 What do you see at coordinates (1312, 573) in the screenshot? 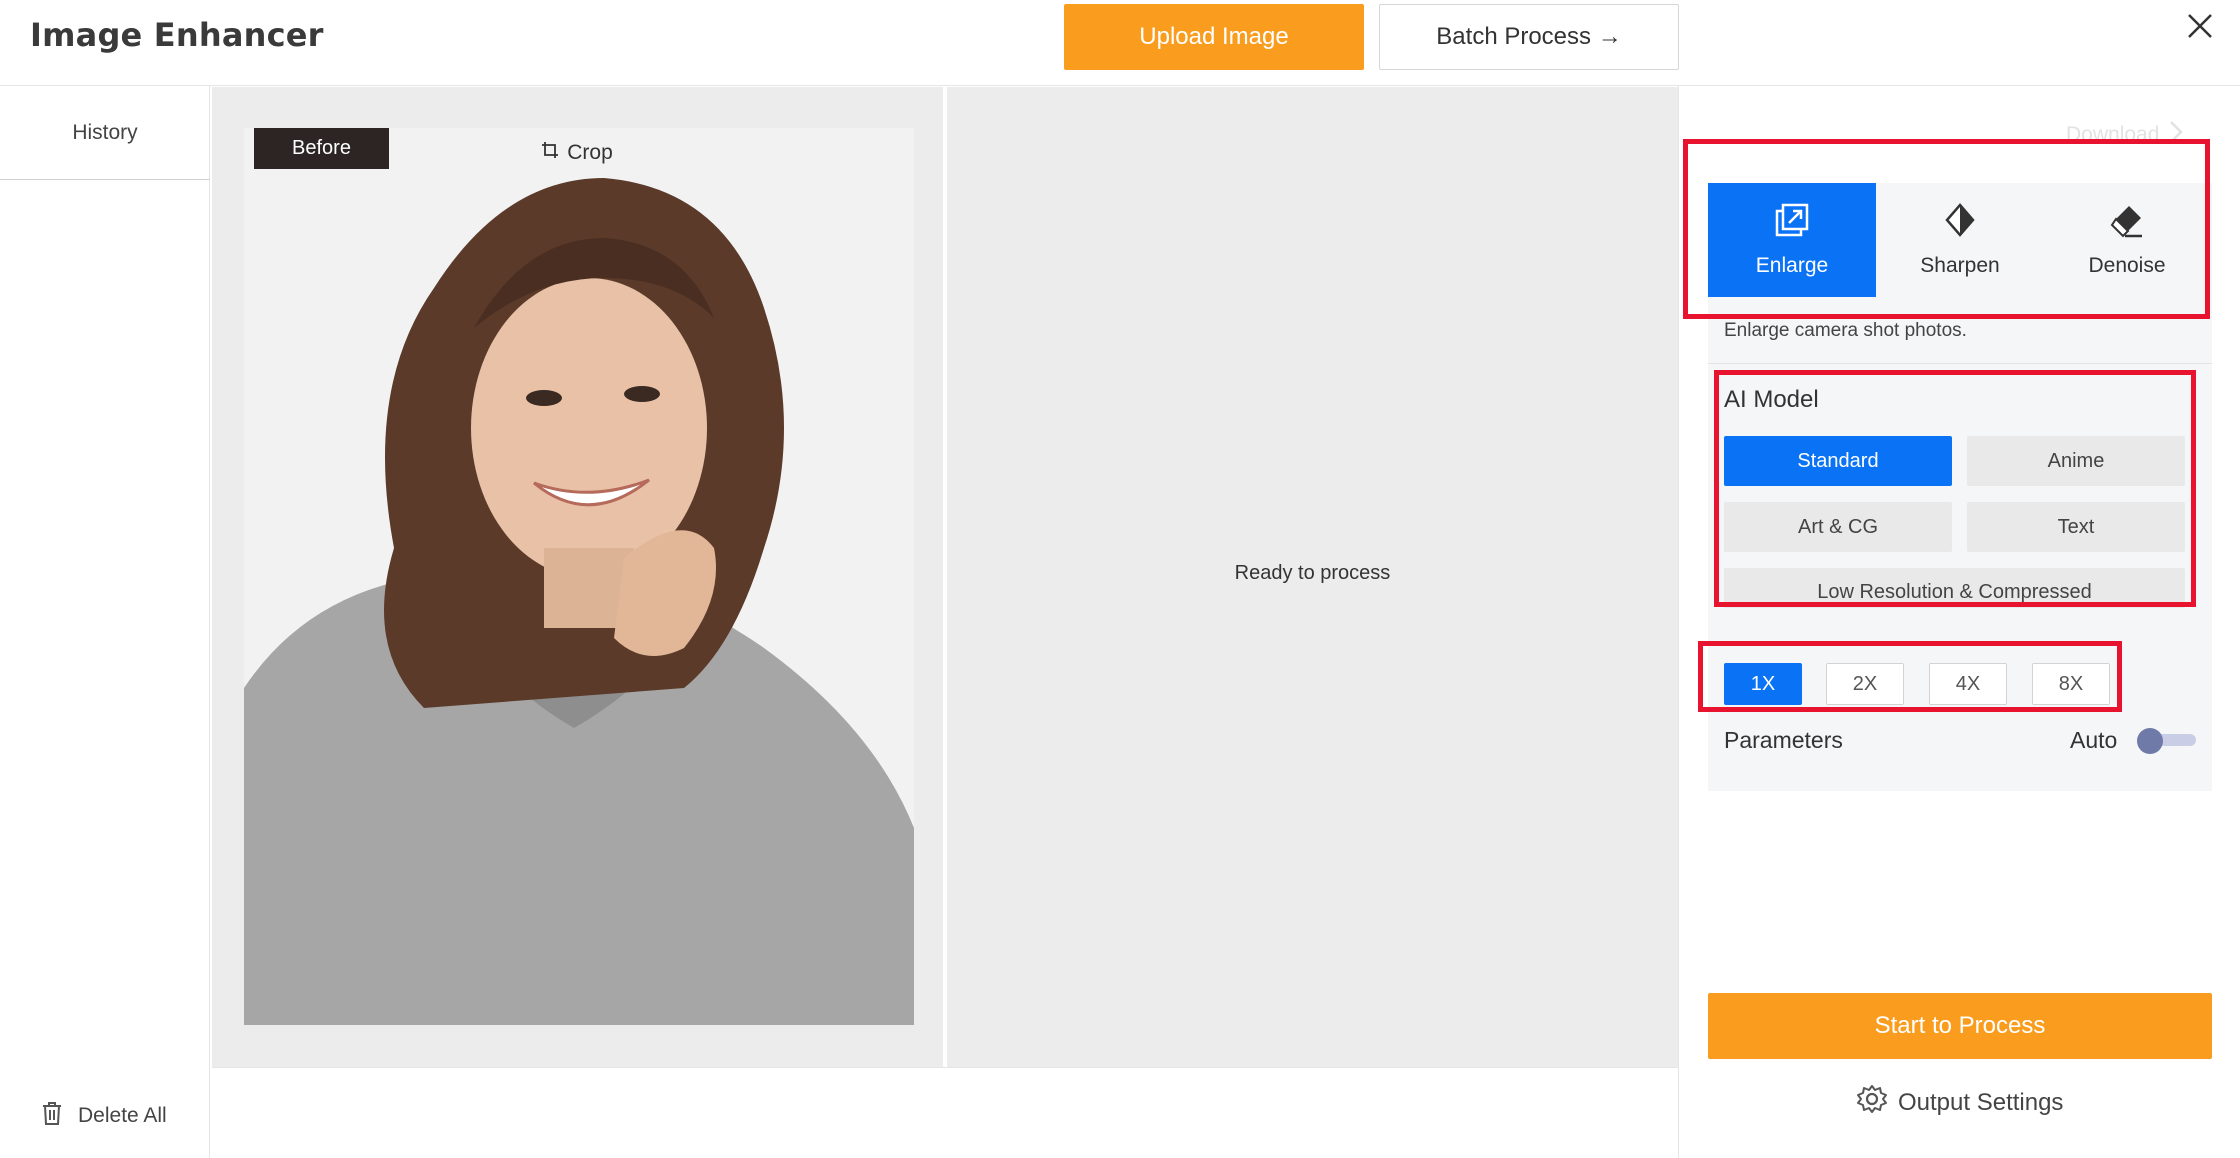
I see `ready-status: Ready to process` at bounding box center [1312, 573].